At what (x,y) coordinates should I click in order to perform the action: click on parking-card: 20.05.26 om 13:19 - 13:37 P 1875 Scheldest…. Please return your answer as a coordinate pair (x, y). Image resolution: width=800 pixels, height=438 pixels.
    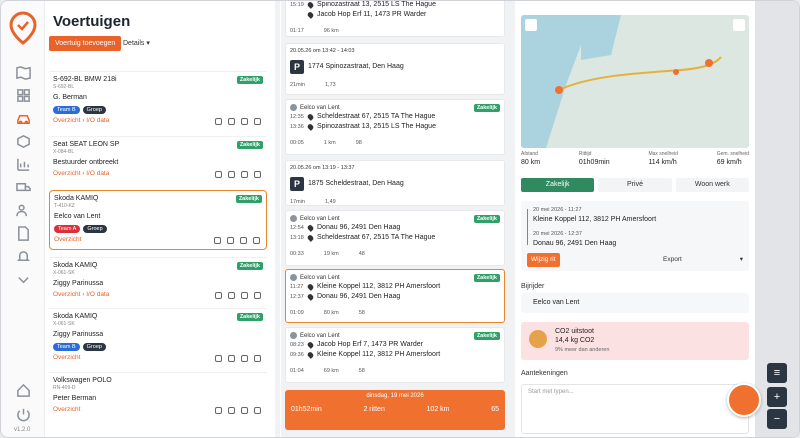
    Looking at the image, I should click on (395, 183).